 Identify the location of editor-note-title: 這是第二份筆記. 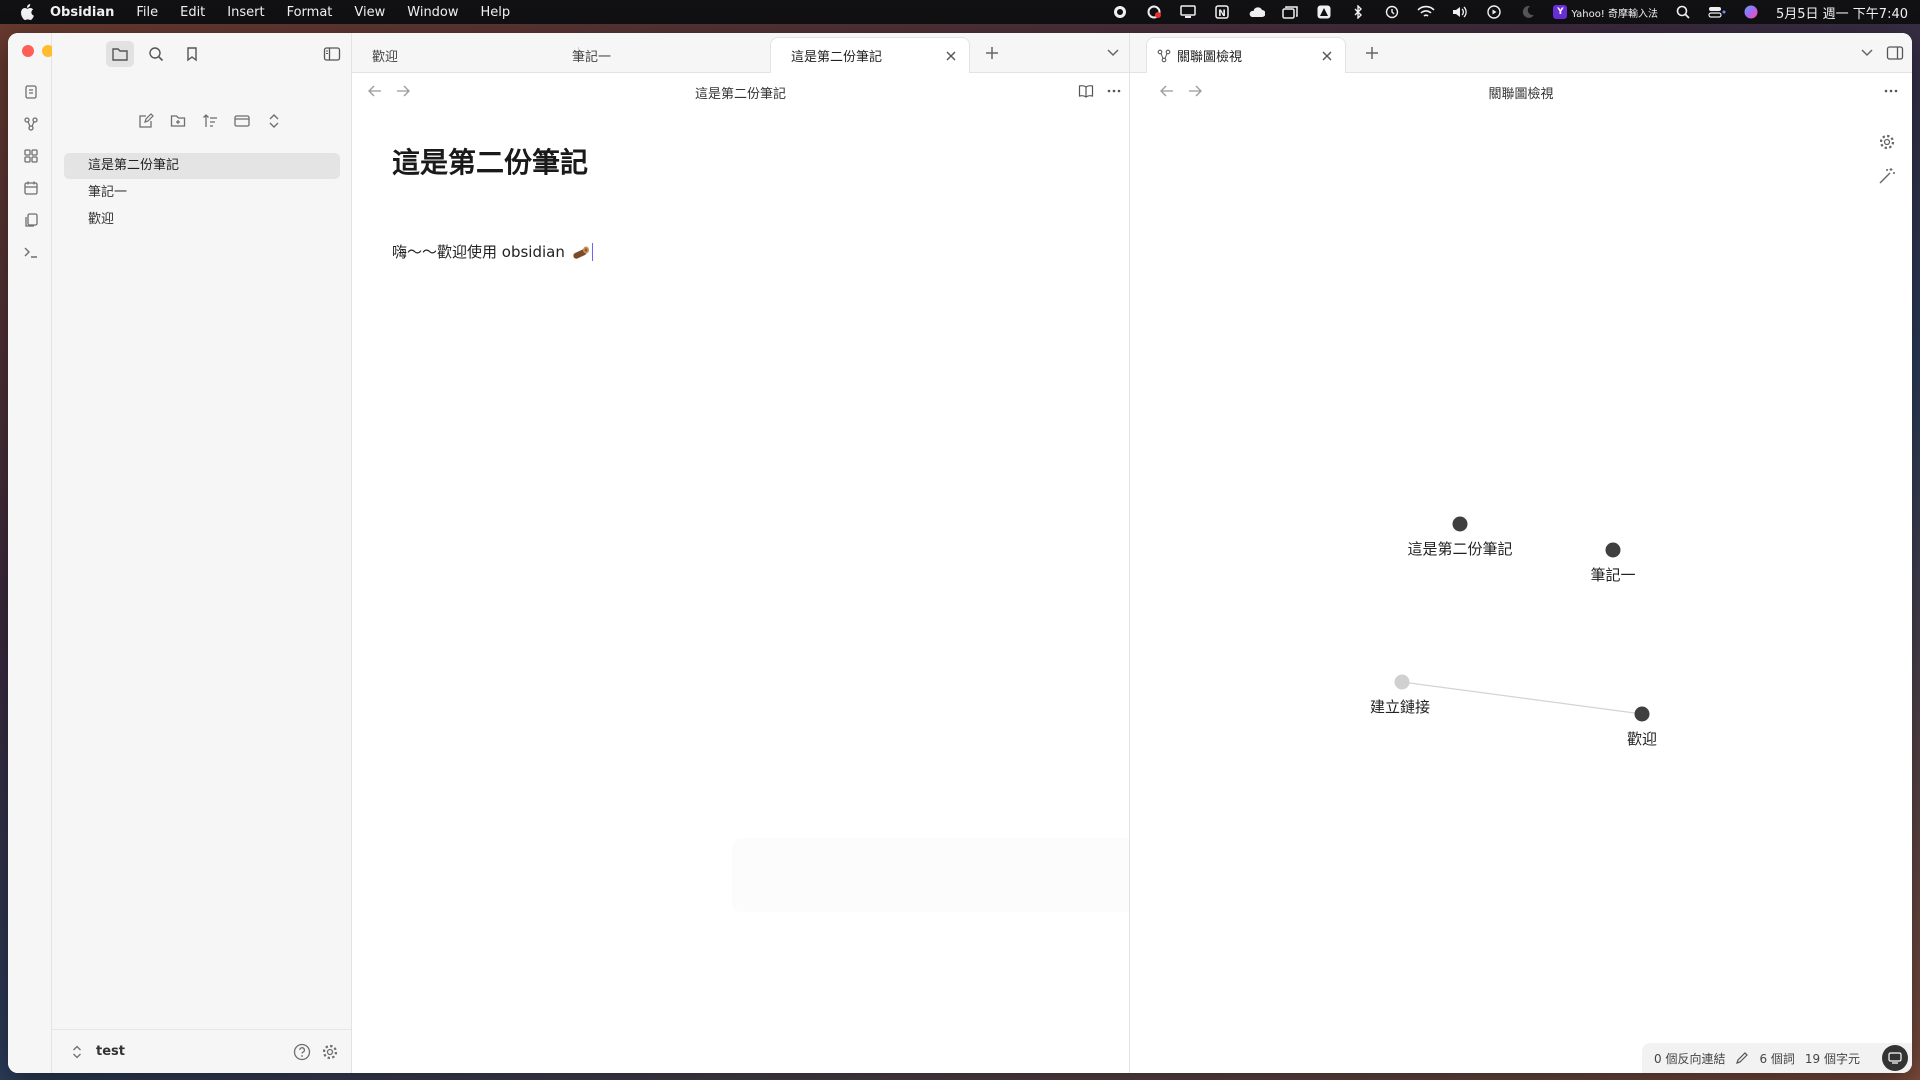
(740, 92).